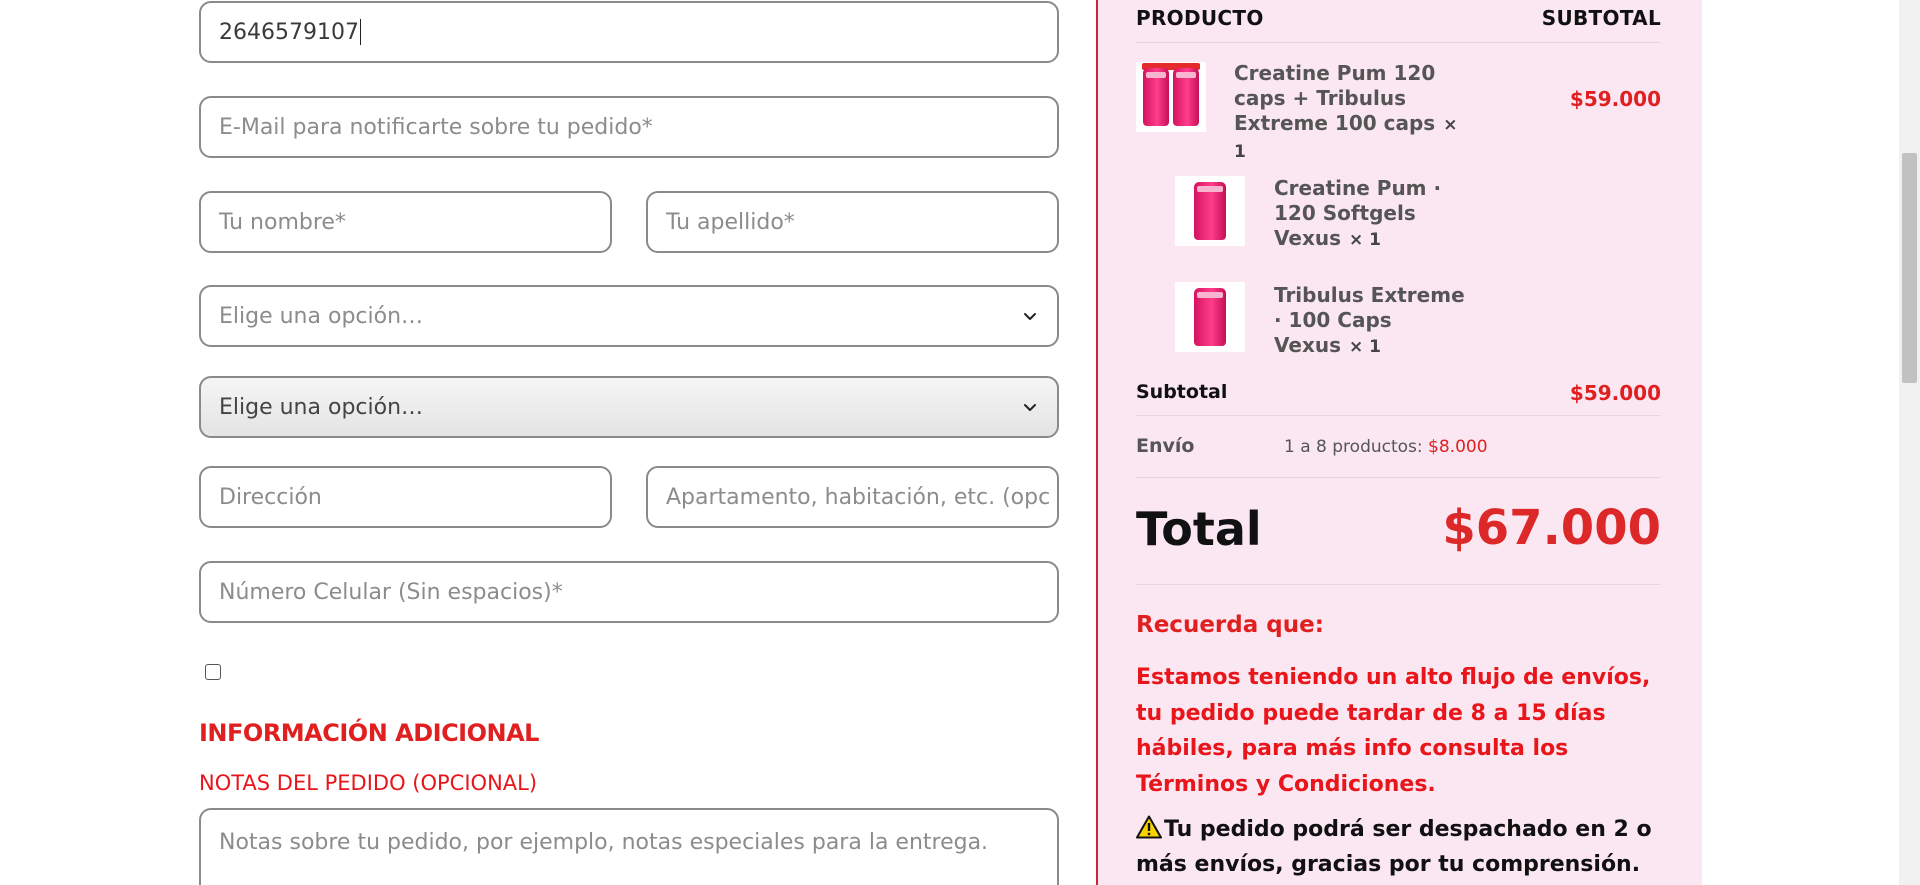 This screenshot has width=1920, height=885. I want to click on shipping-cost: $8.000, so click(1458, 447).